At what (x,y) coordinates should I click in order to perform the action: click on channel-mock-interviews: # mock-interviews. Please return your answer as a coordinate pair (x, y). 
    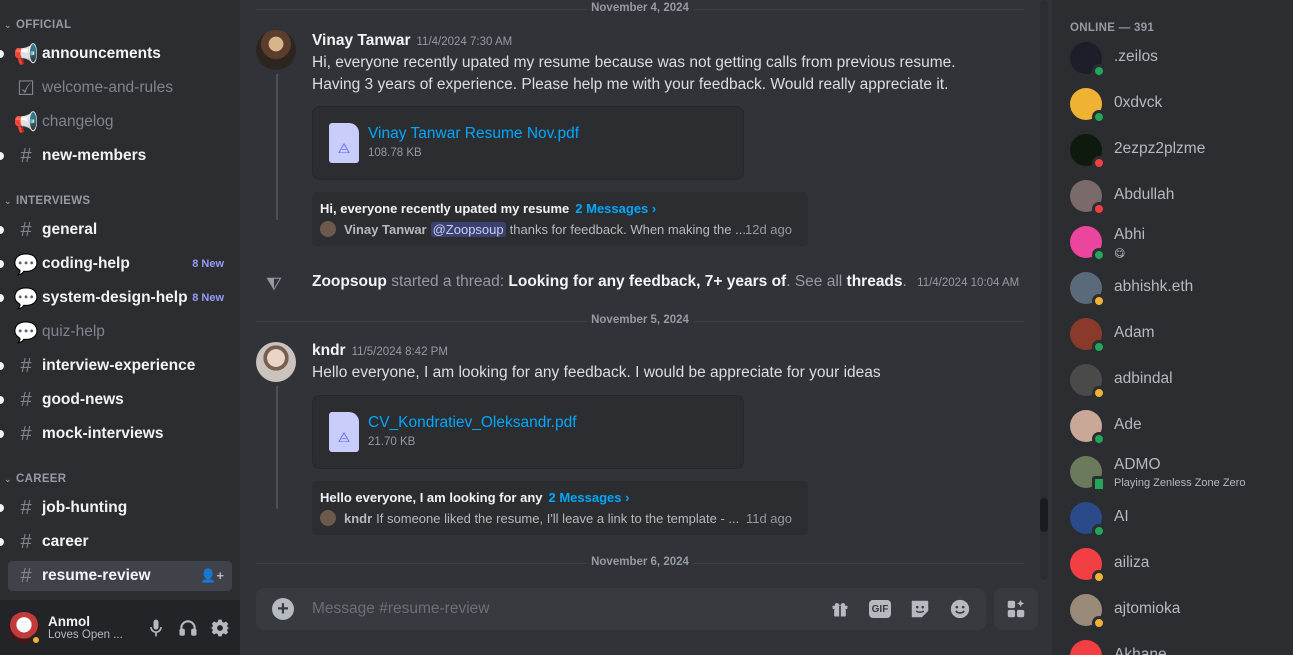
    Looking at the image, I should click on (116, 434).